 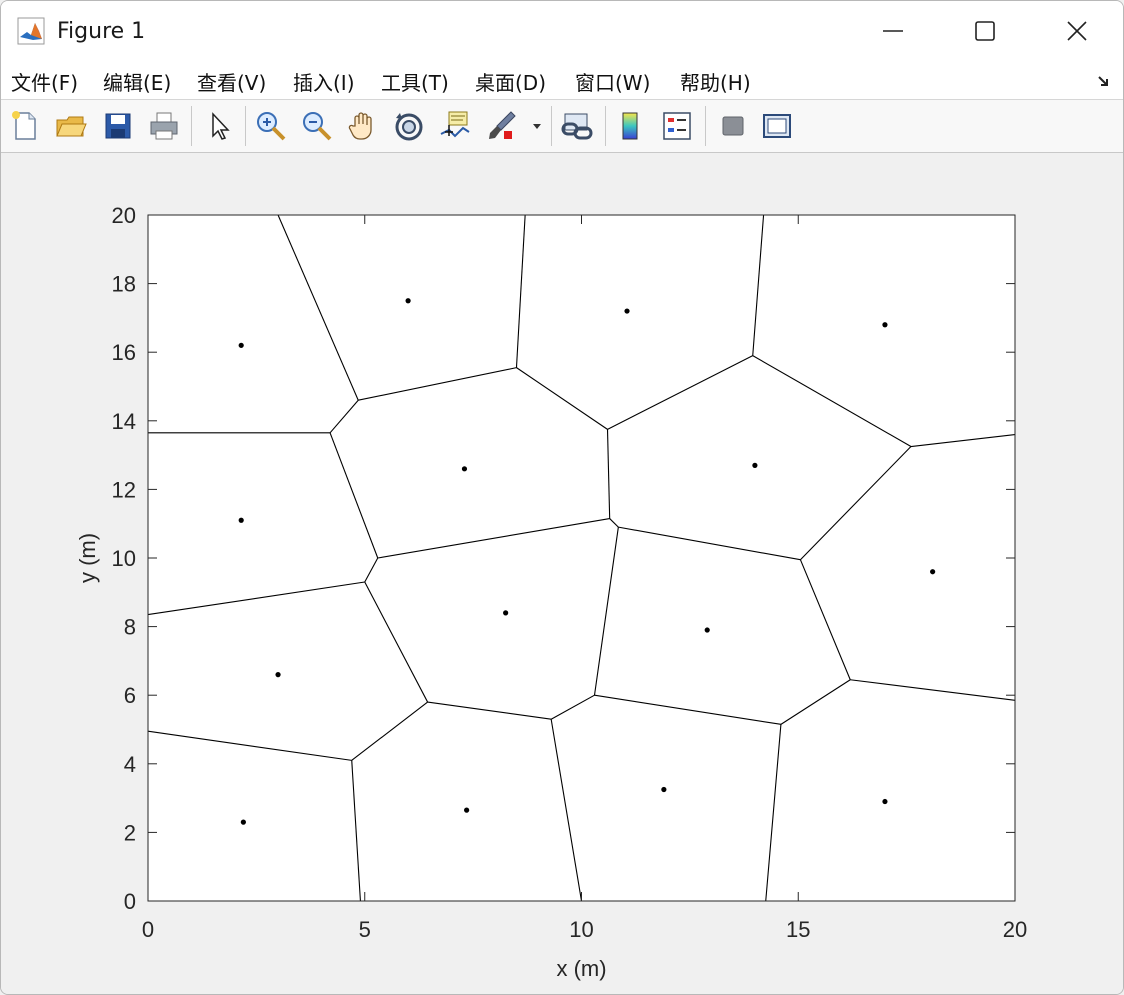 What do you see at coordinates (124, 489) in the screenshot?
I see `y-tick-label: 12` at bounding box center [124, 489].